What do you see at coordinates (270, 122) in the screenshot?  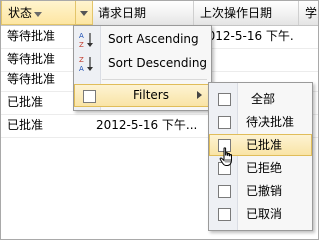 I see `filter-label: 待决批准` at bounding box center [270, 122].